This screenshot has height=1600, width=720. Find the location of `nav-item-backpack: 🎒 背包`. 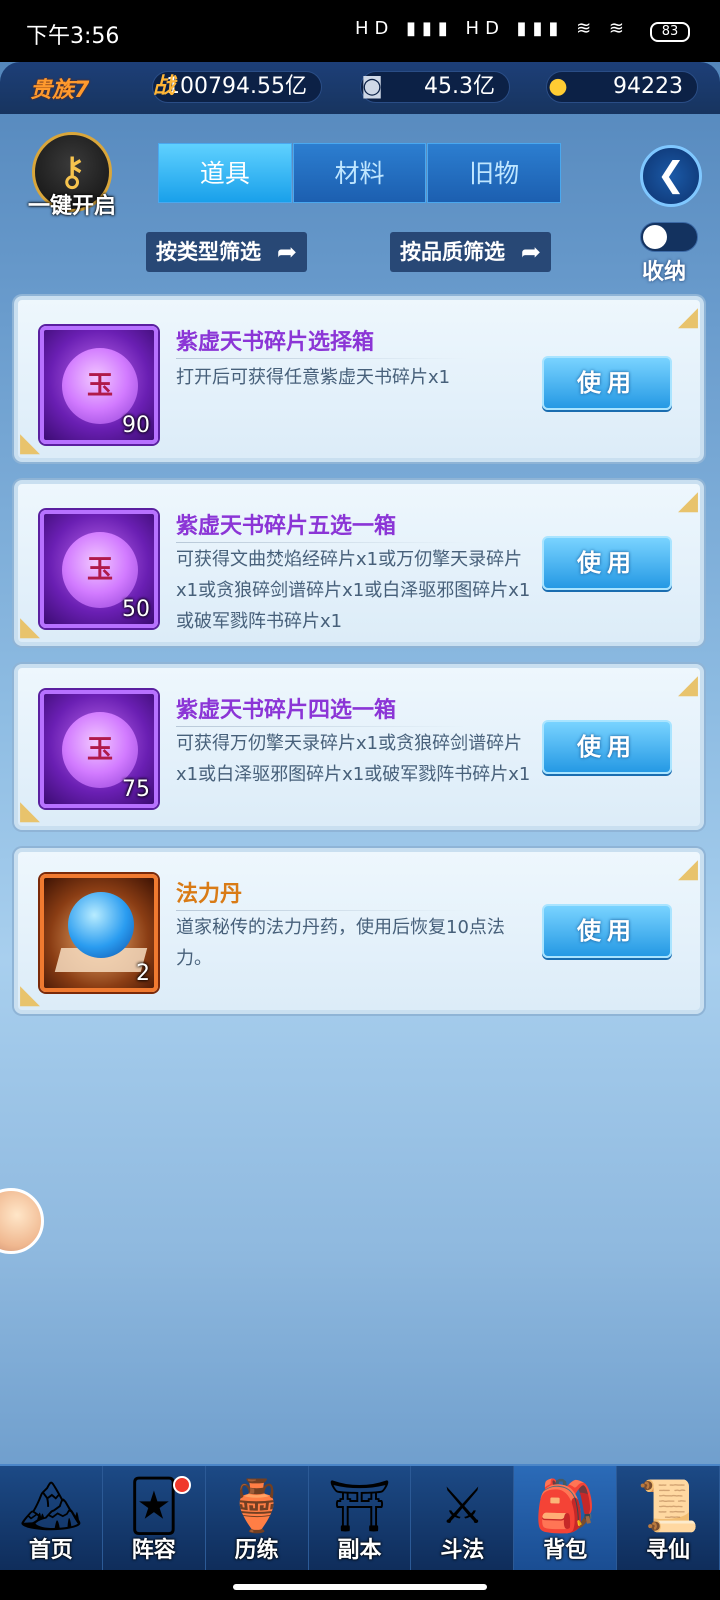

nav-item-backpack: 🎒 背包 is located at coordinates (566, 1518).